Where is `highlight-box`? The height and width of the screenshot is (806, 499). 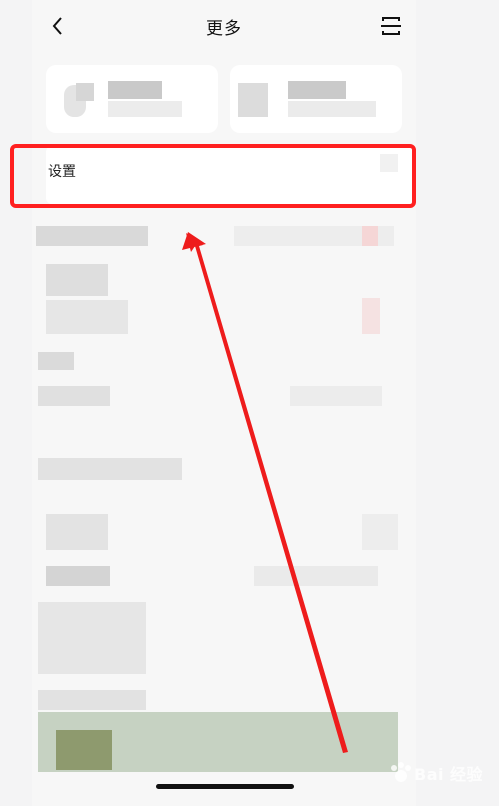
highlight-box is located at coordinates (213, 176).